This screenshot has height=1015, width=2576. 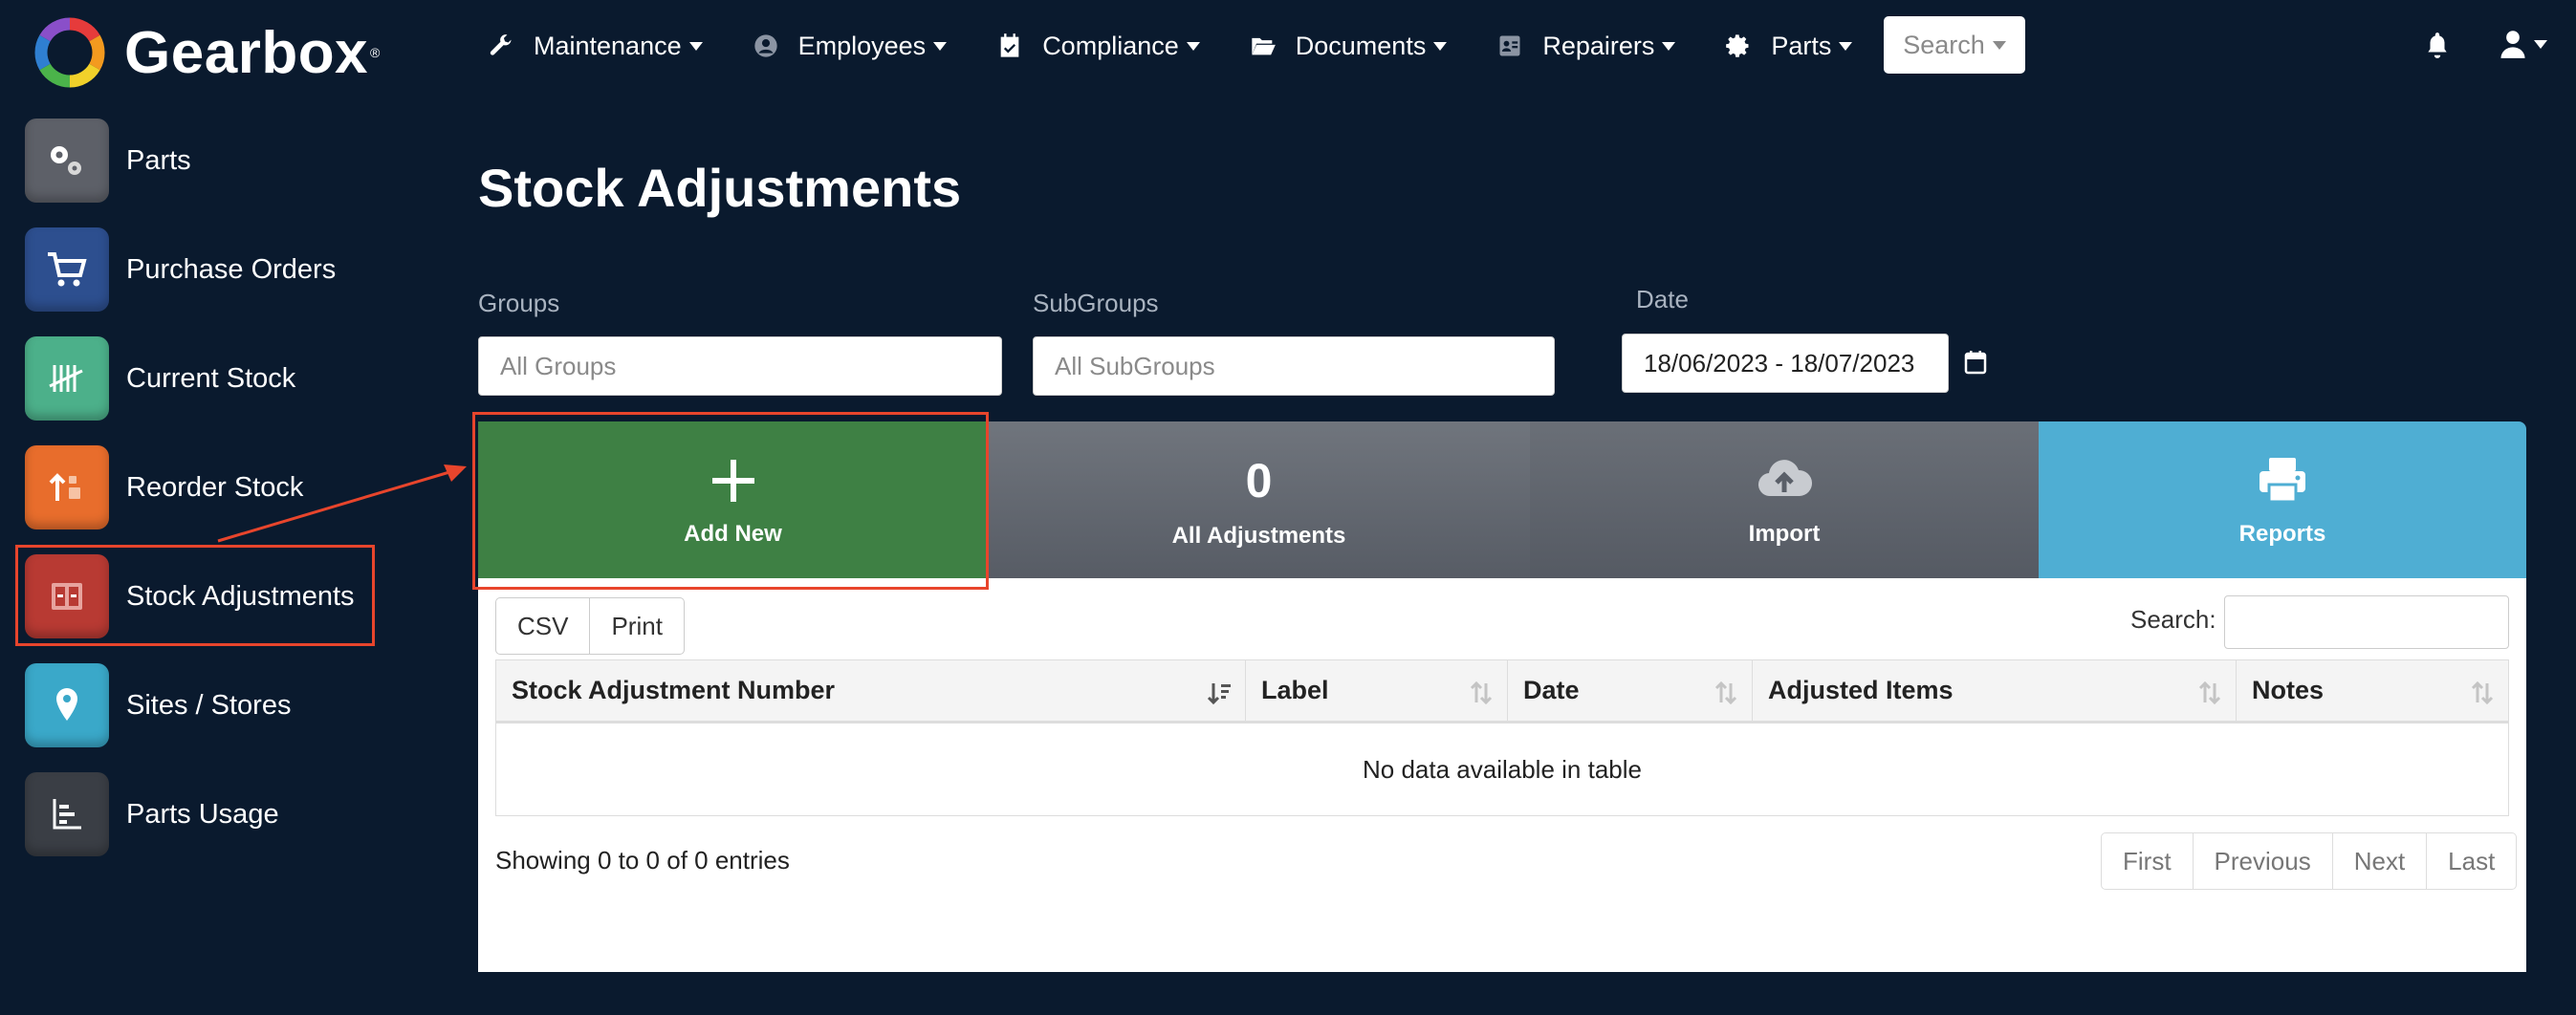 What do you see at coordinates (1551, 690) in the screenshot?
I see `column-label: Date` at bounding box center [1551, 690].